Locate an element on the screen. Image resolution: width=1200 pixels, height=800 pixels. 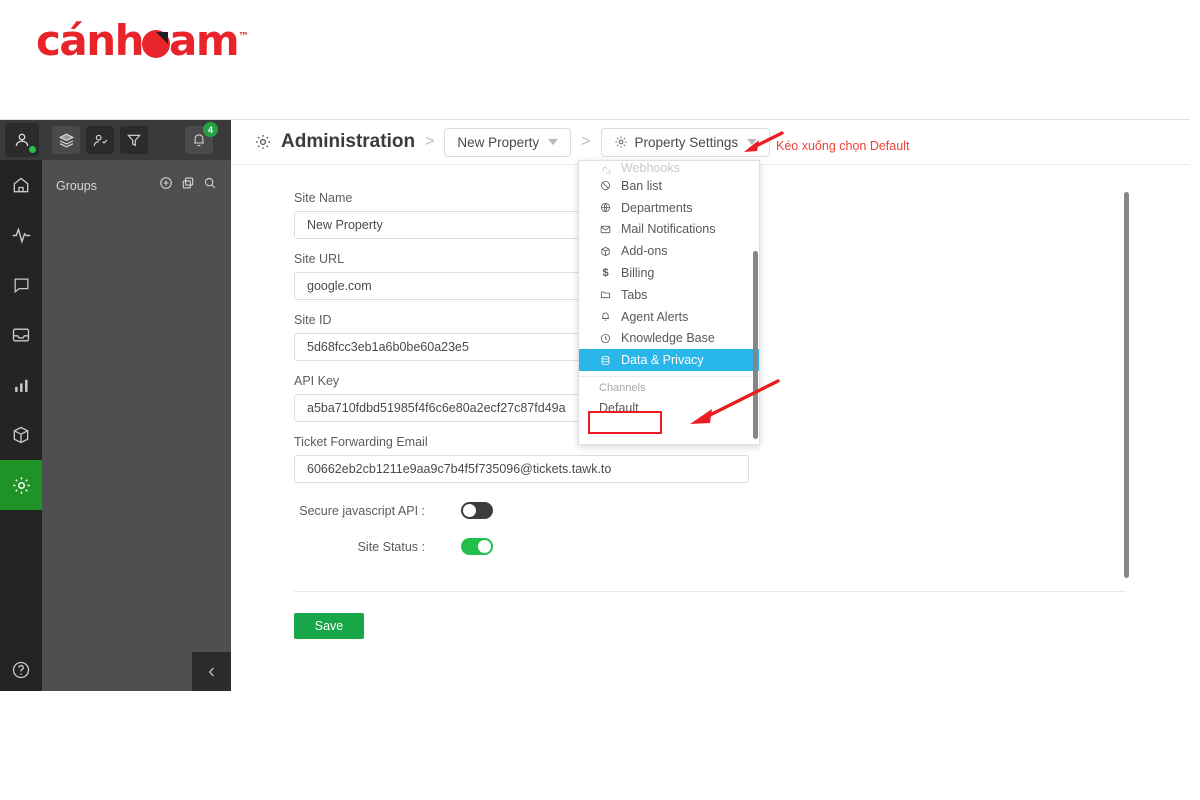
menu-item-agent-alerts: Agent Alerts is located at coordinates (669, 317).